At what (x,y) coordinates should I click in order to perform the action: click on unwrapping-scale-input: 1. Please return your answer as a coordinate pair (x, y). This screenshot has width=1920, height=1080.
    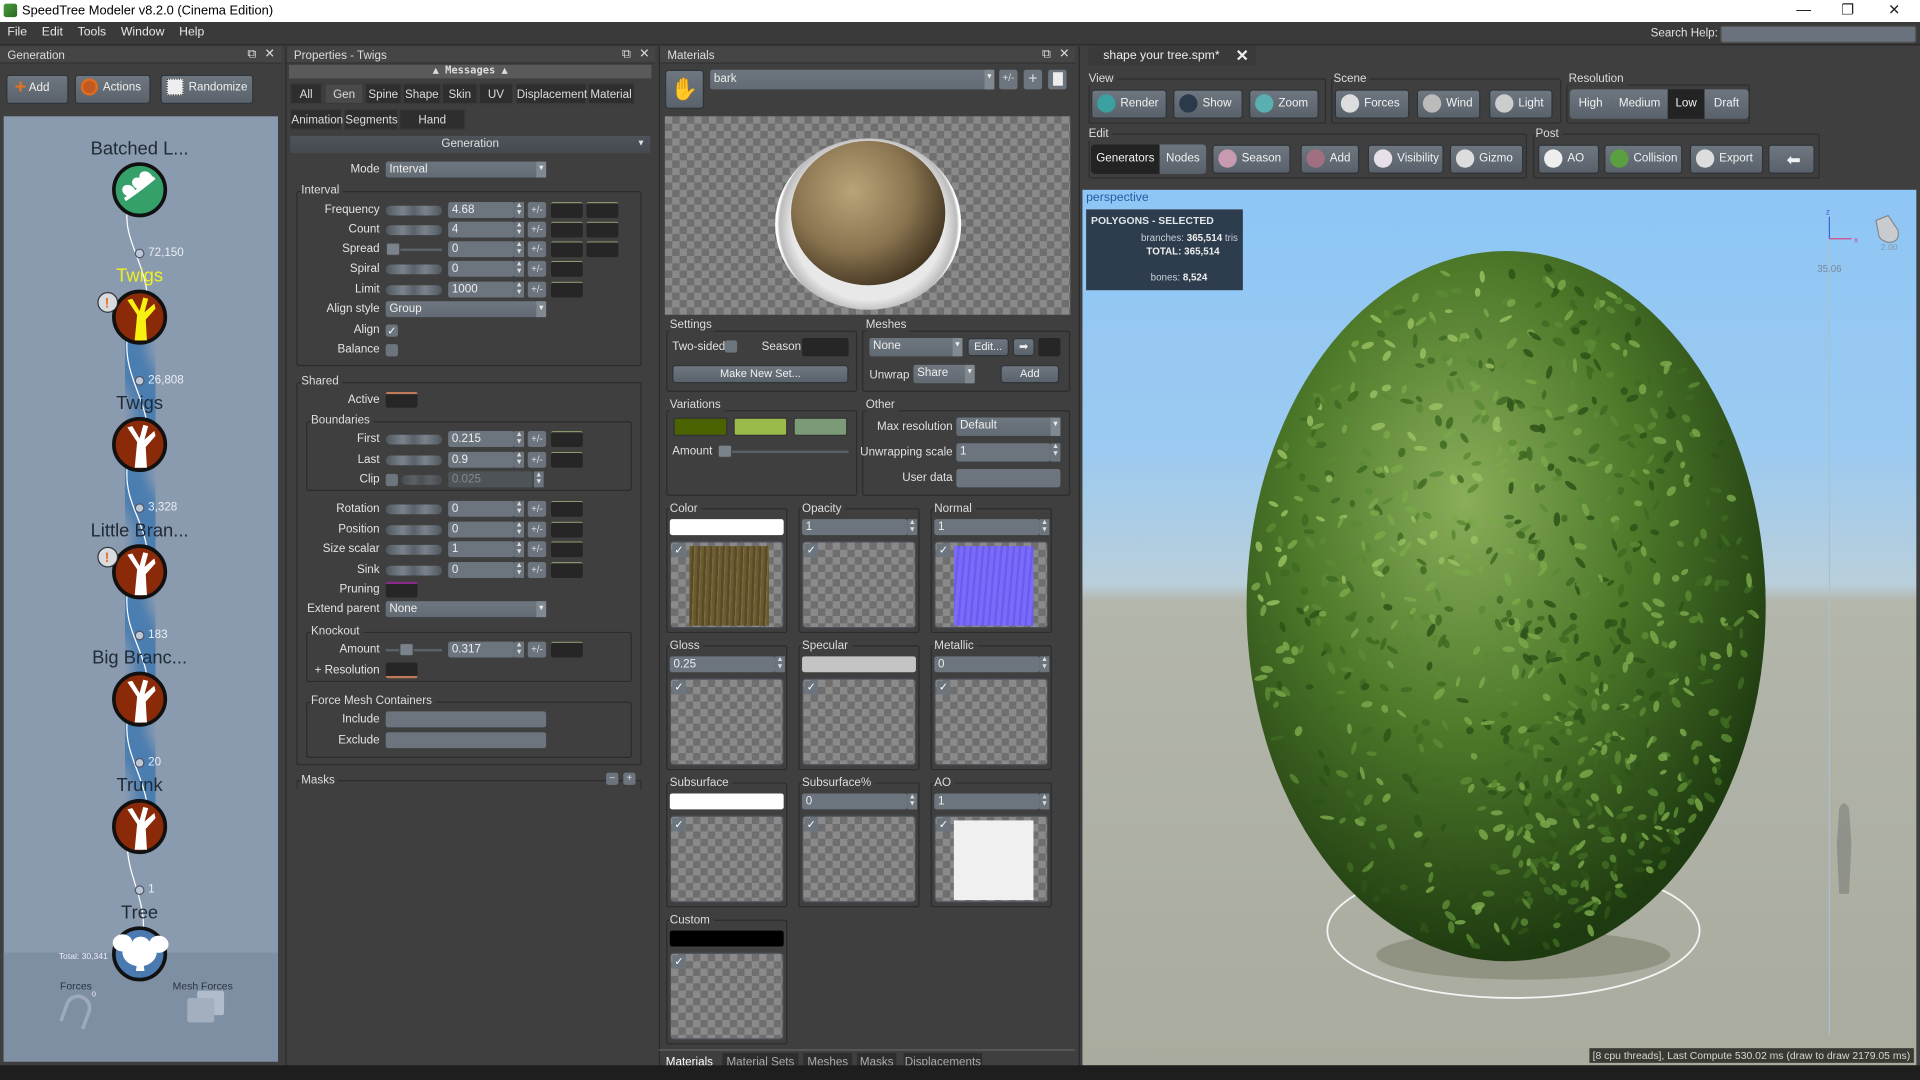
    Looking at the image, I should click on (1003, 452).